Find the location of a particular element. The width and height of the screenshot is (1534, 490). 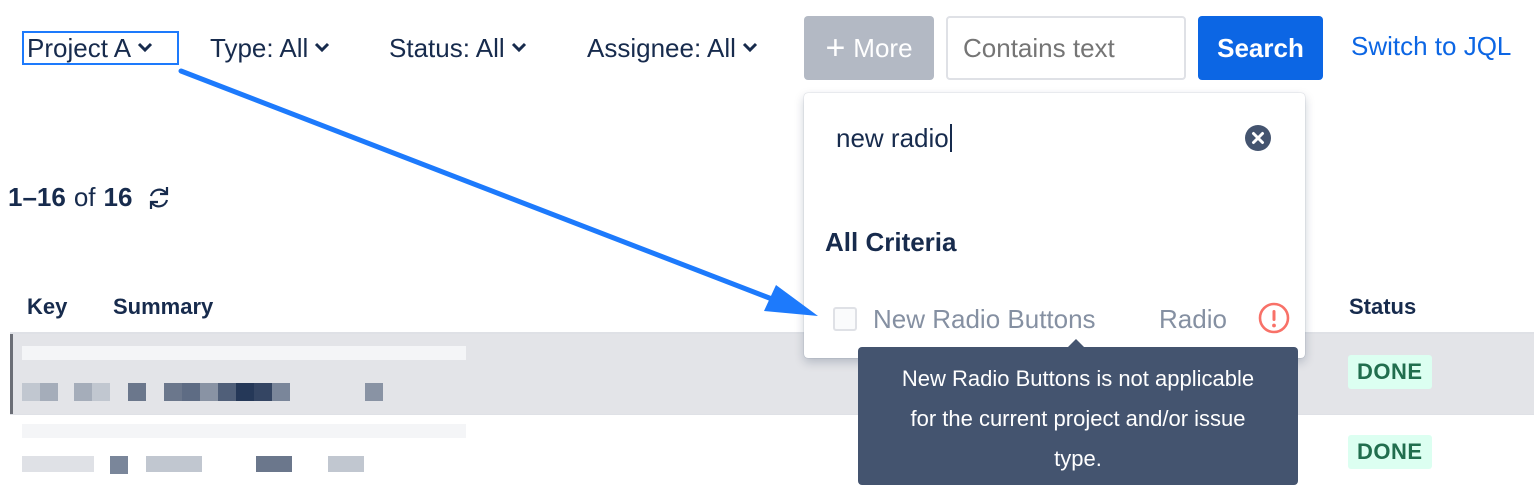

criteria-search-value: new radio is located at coordinates (892, 138).